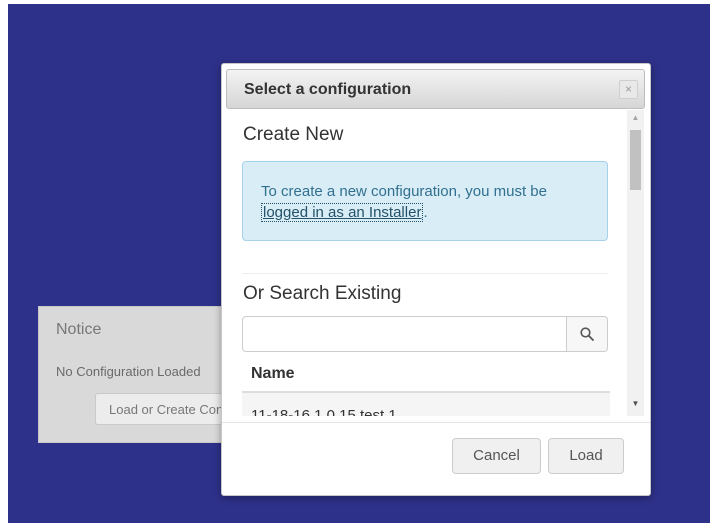  Describe the element at coordinates (628, 89) in the screenshot. I see `close-icon: ×` at that location.